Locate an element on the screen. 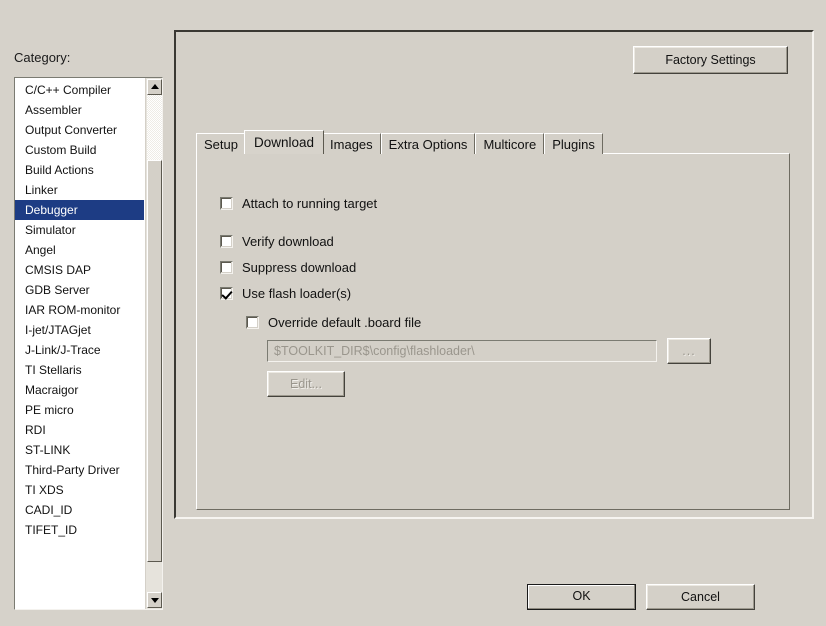 This screenshot has width=826, height=626. category-item: TIFET_ID is located at coordinates (79, 530).